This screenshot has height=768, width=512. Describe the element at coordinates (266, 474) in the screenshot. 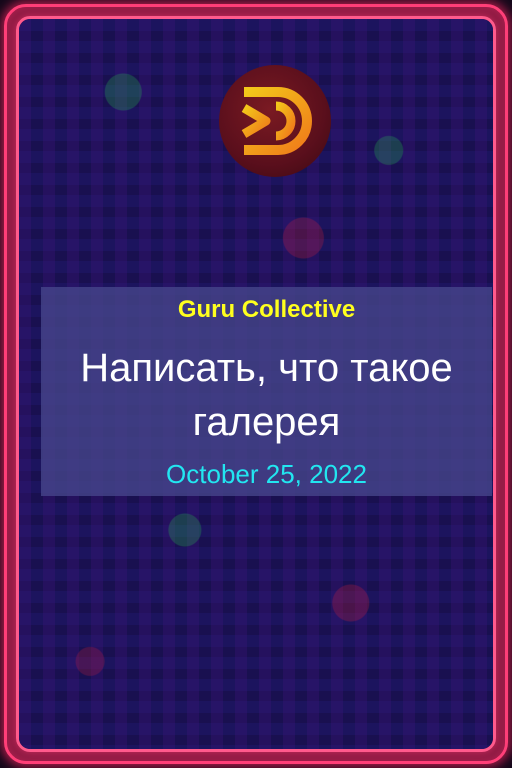

I see `post-date: October 25, 2022` at that location.